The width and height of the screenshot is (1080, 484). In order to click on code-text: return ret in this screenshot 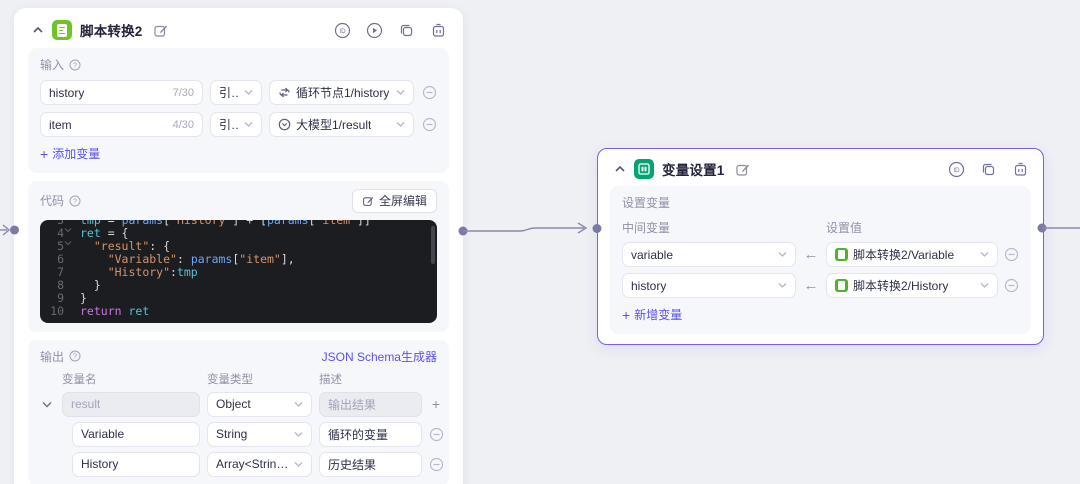, I will do `click(115, 310)`.